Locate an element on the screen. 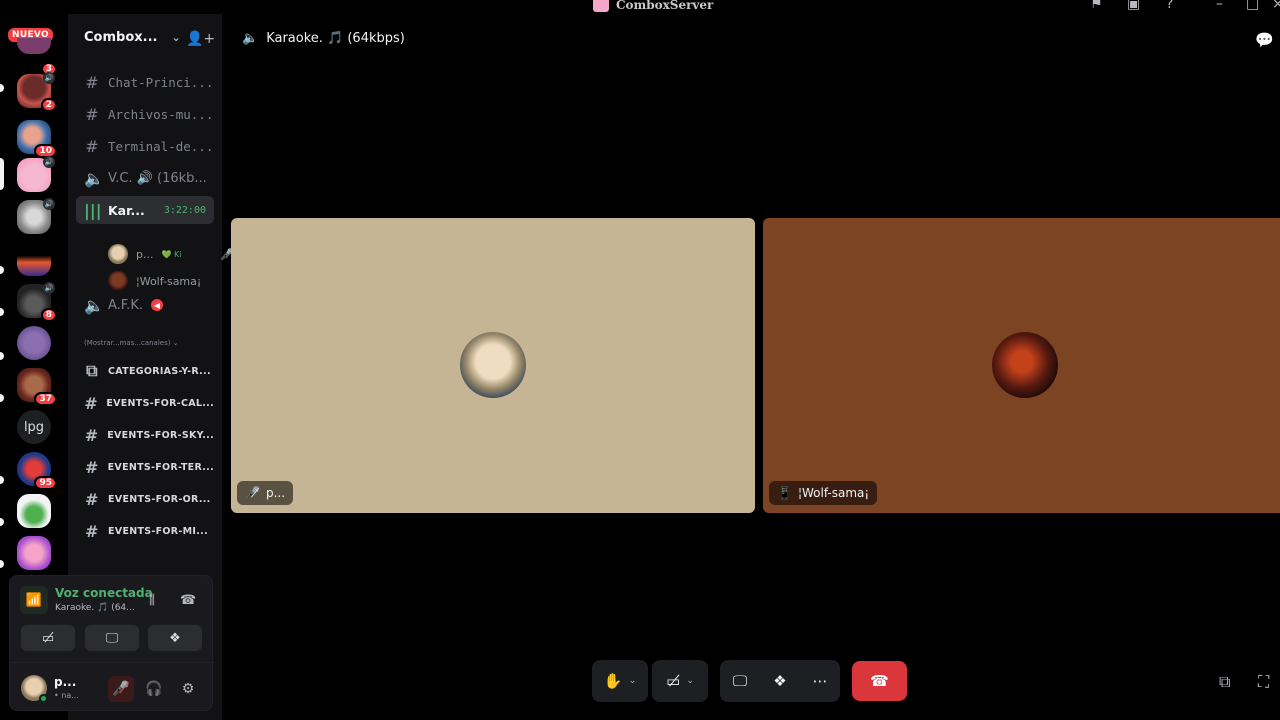 The width and height of the screenshot is (1280, 720). voice-channel-header: 🔈 Karaoke. 🎵 (64kbps) is located at coordinates (323, 38).